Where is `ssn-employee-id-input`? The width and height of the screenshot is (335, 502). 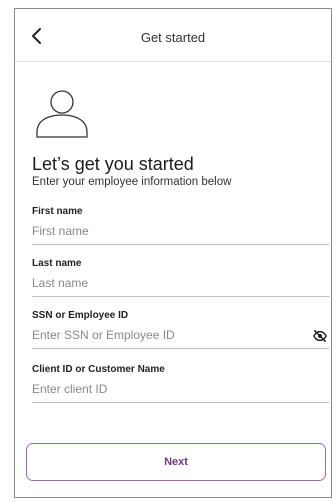 ssn-employee-id-input is located at coordinates (180, 338).